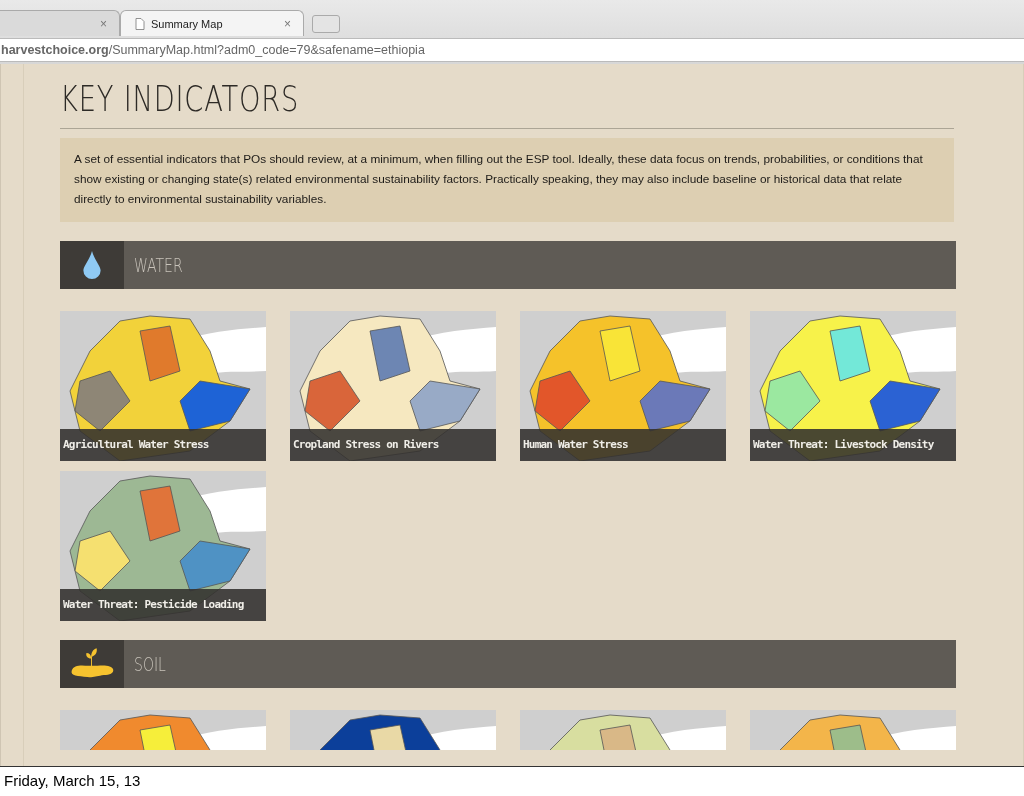 The width and height of the screenshot is (1024, 796). I want to click on map-tile: Water Threat: Pesticide Loading, so click(163, 546).